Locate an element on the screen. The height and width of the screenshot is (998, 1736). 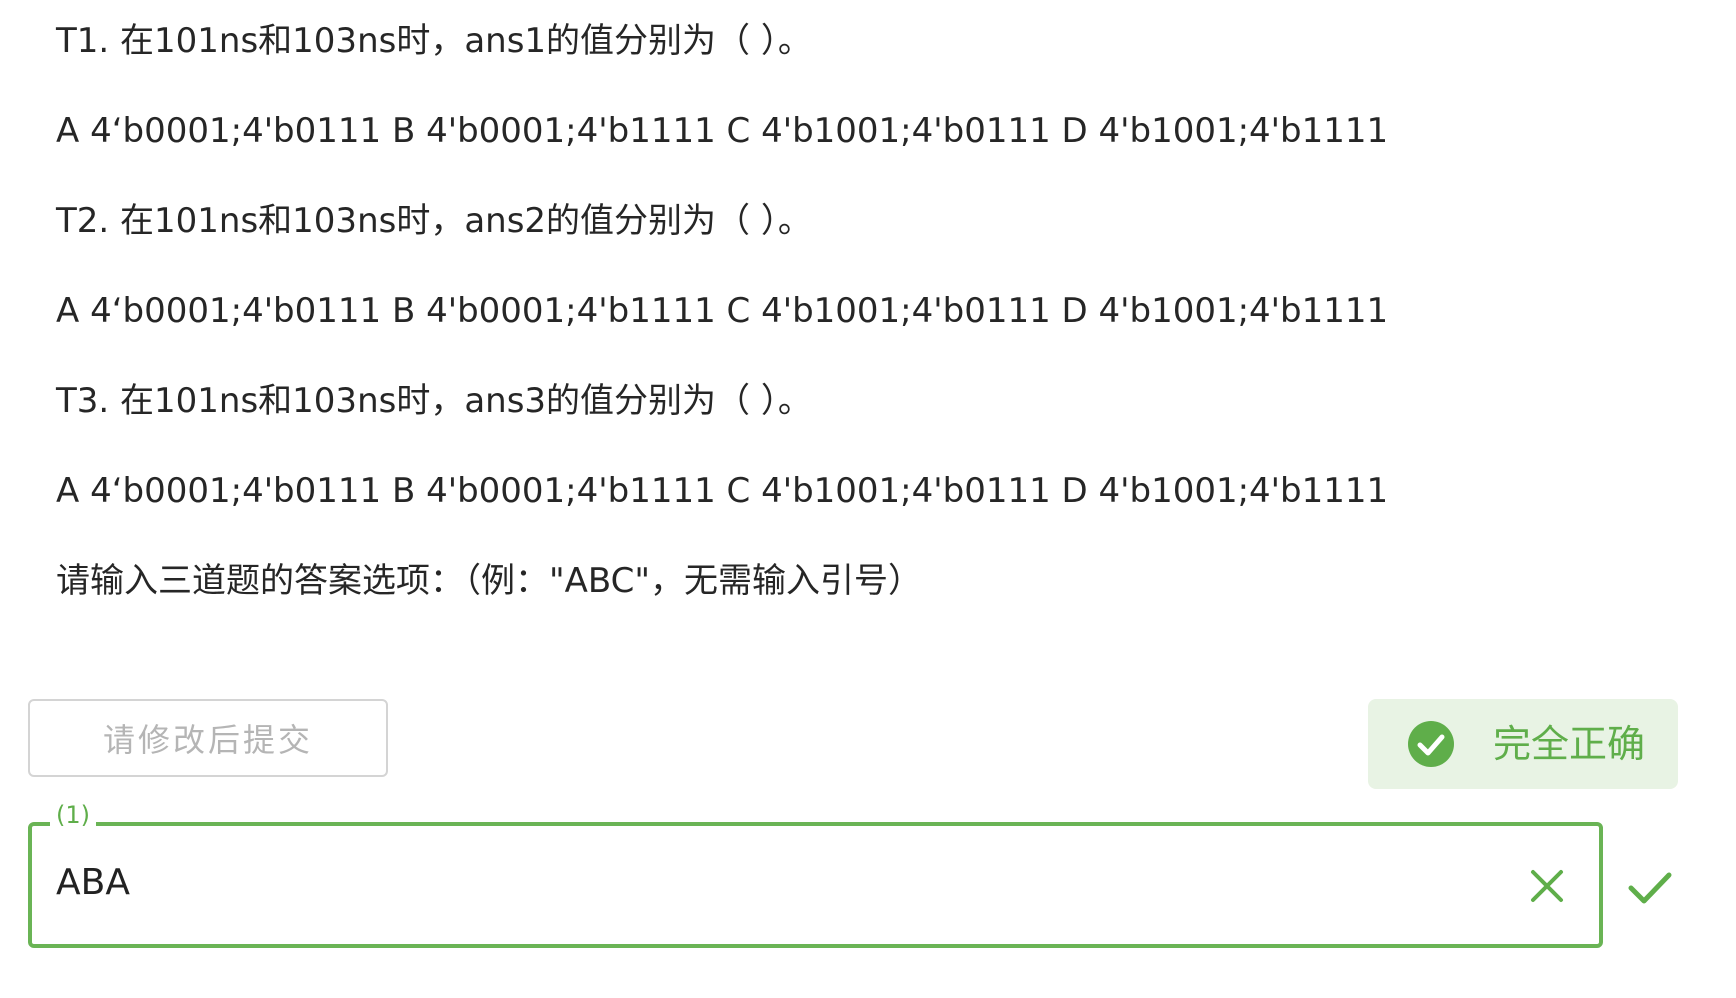
submit-button-label: 请修改后提交 is located at coordinates (207, 740).